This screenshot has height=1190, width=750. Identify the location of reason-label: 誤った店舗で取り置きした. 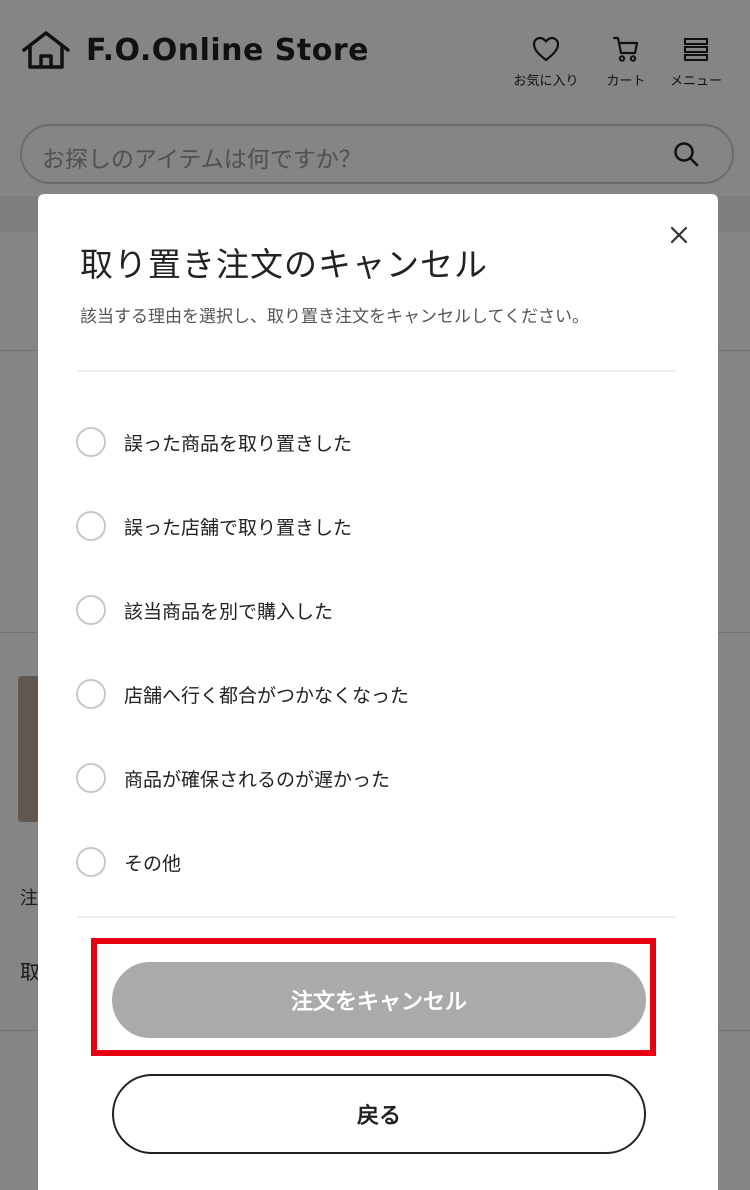
(238, 527).